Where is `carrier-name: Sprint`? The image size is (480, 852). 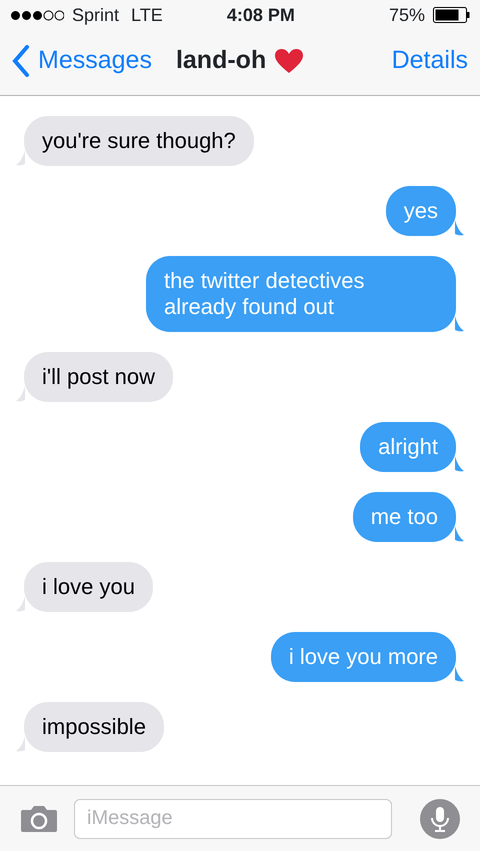 carrier-name: Sprint is located at coordinates (96, 15).